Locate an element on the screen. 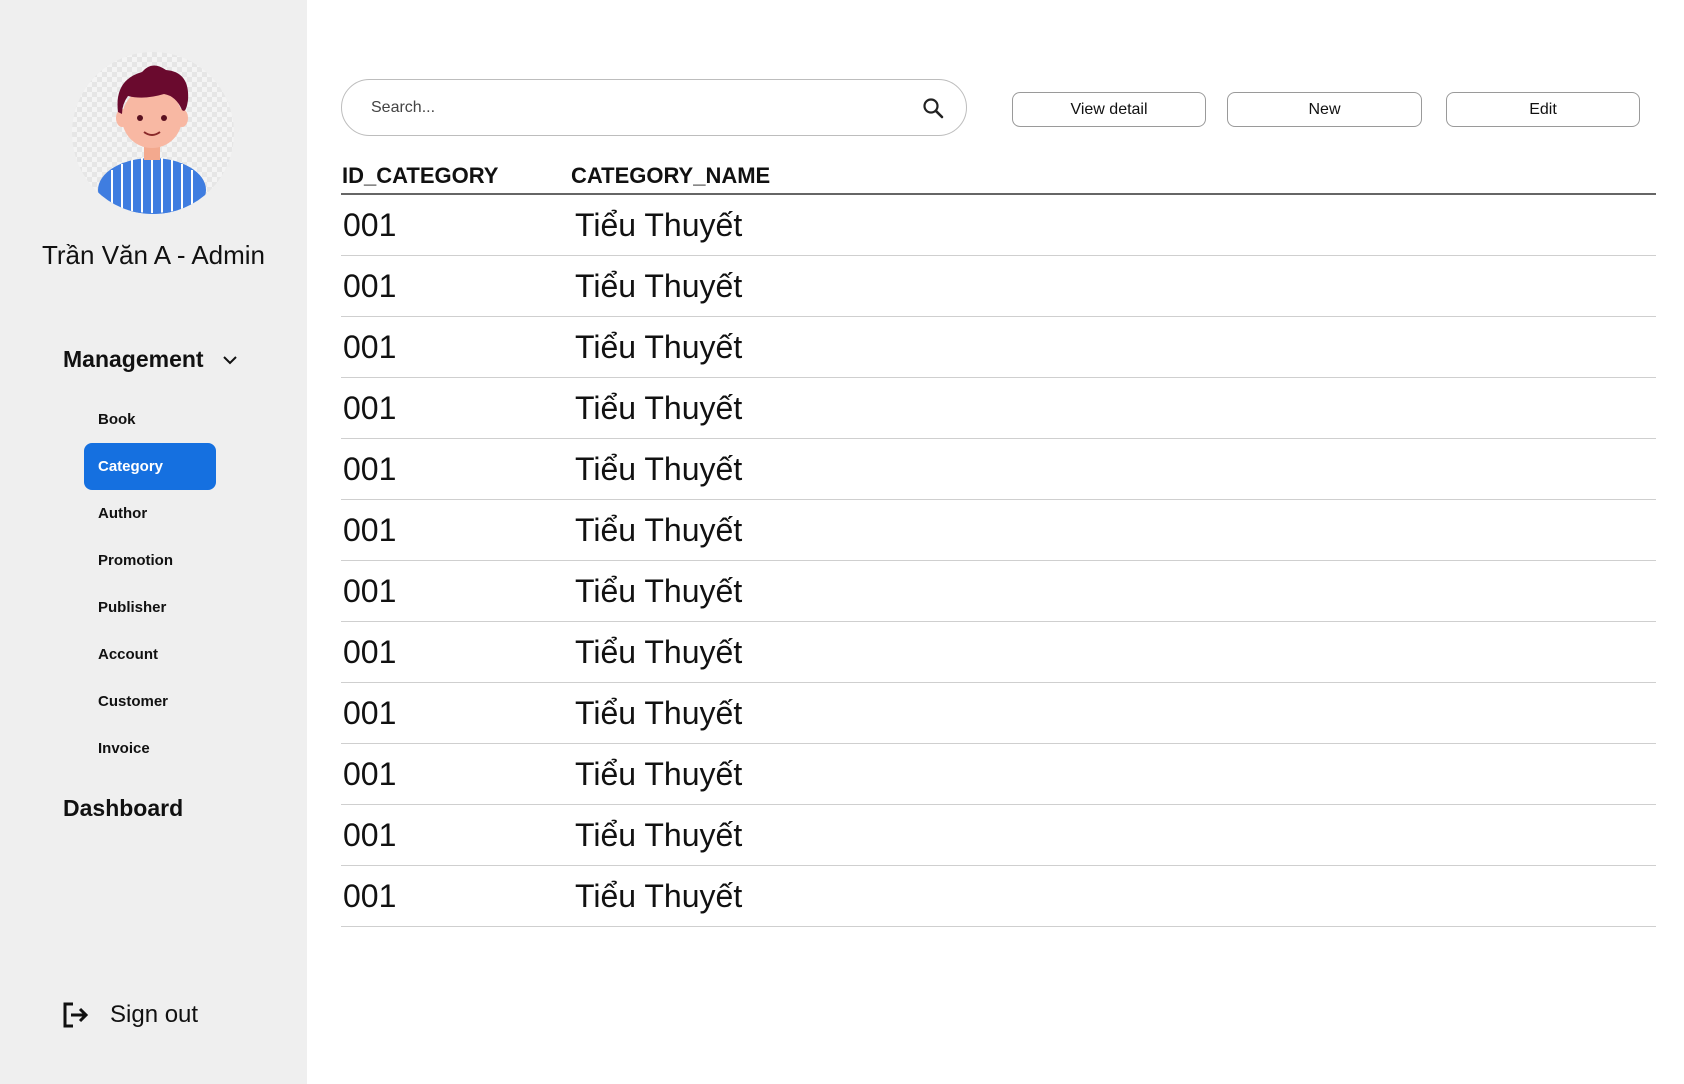 This screenshot has height=1084, width=1684. management-section-toggle: Management is located at coordinates (151, 359).